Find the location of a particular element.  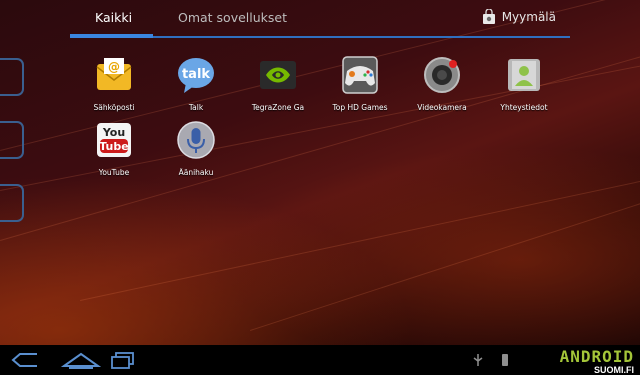

email-app: @ Sähköposti is located at coordinates (114, 83).